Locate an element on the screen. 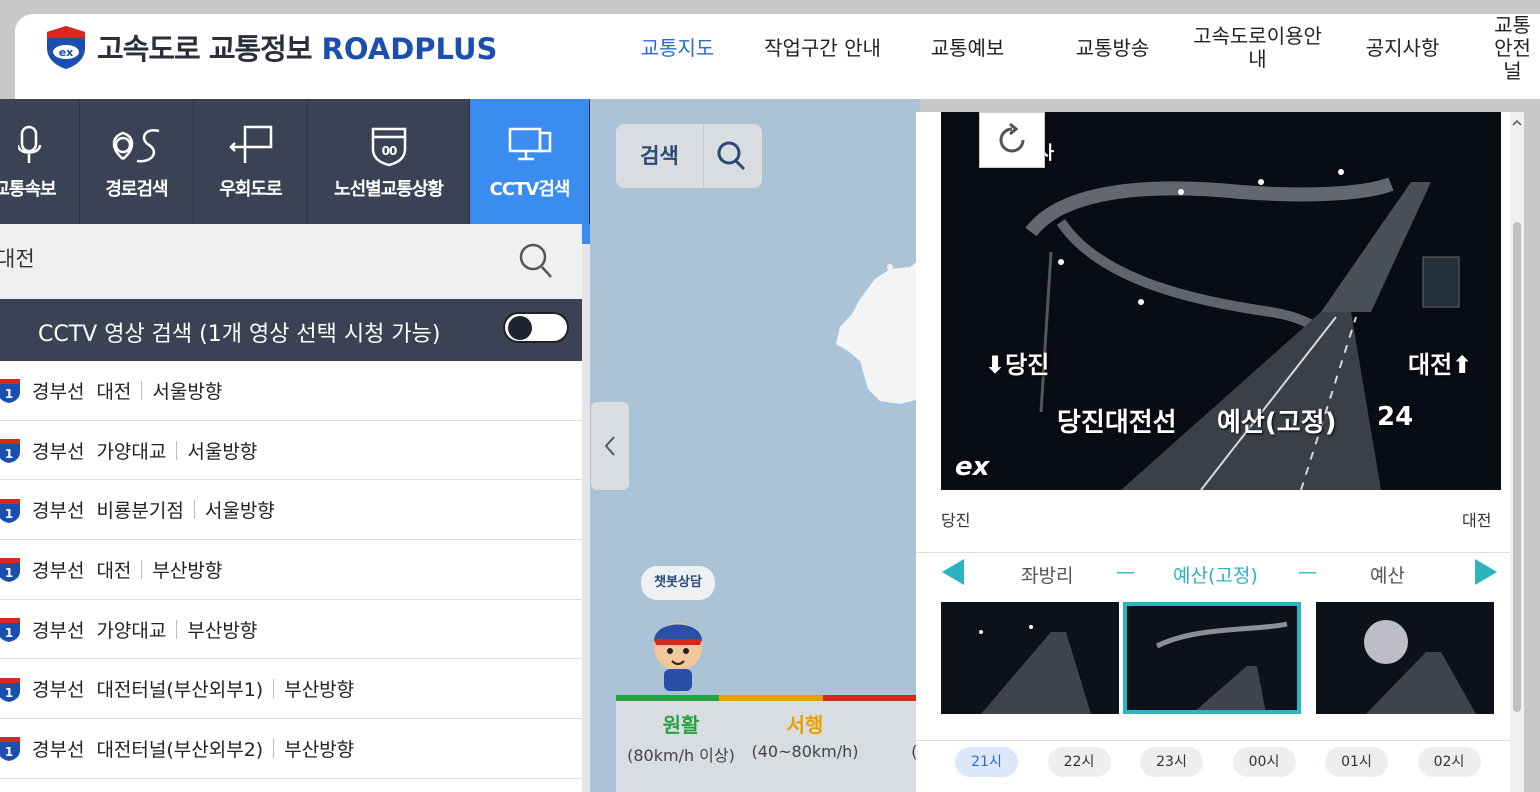 The height and width of the screenshot is (792, 1540). cam-left-direction: ⬇당진 is located at coordinates (1017, 365).